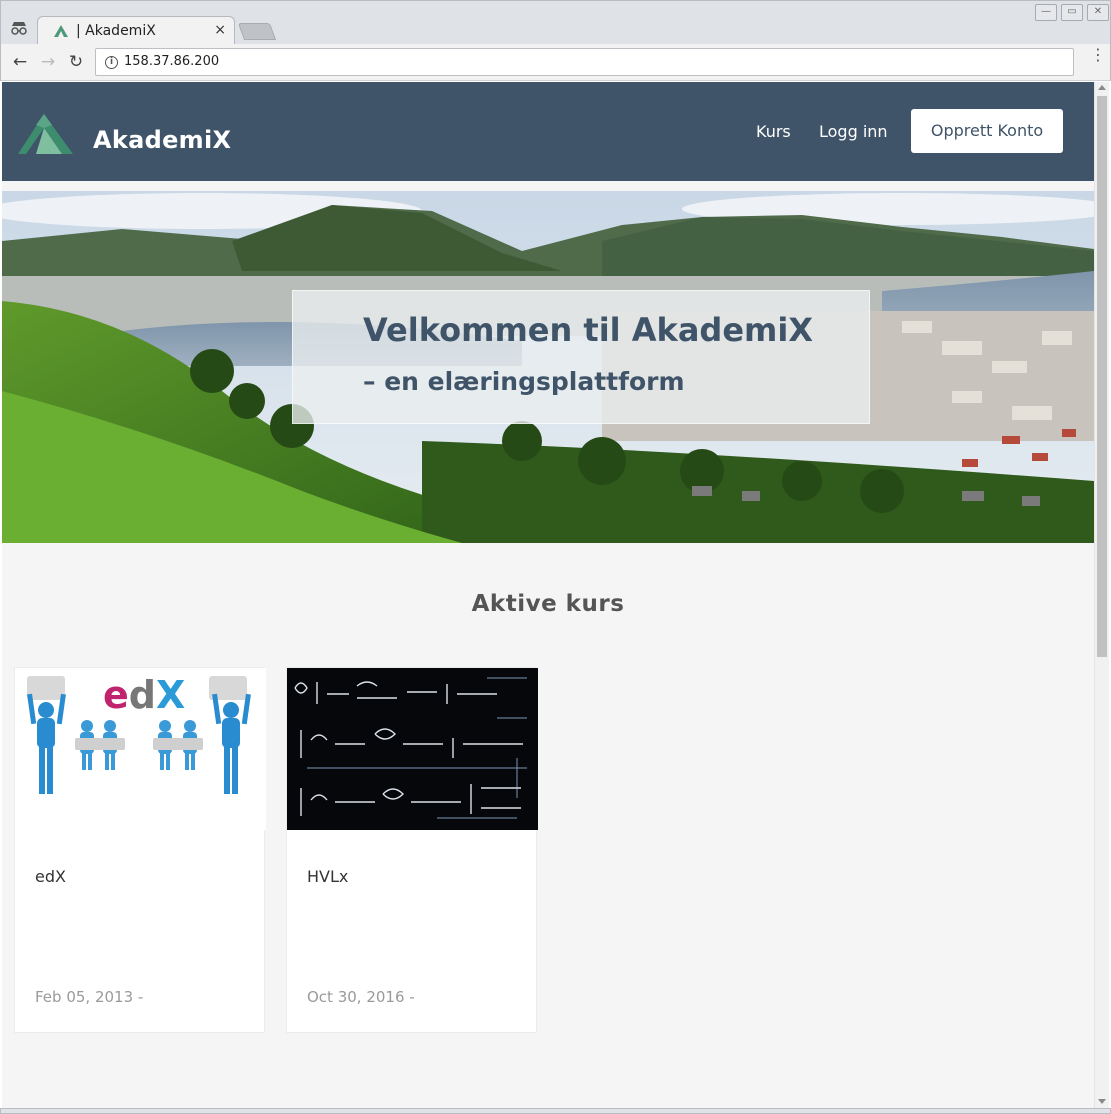 This screenshot has width=1111, height=1114. I want to click on site-info-icon: i, so click(111, 62).